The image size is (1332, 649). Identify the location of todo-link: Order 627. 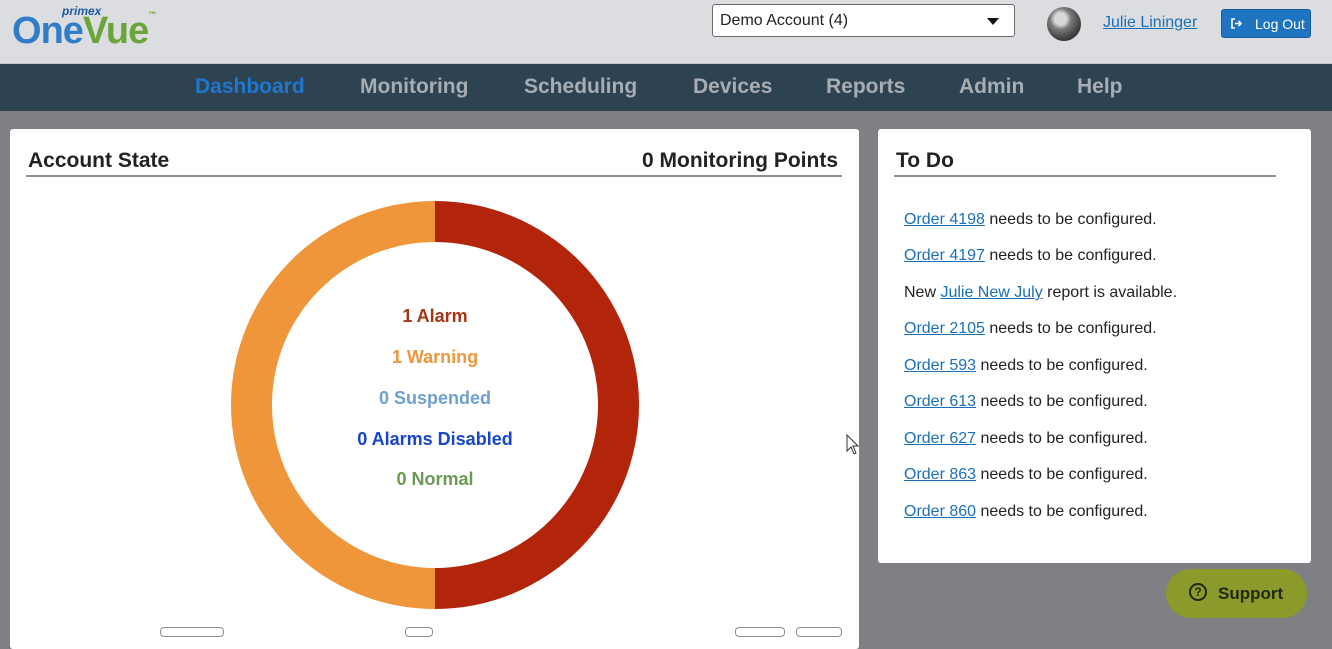
(940, 438).